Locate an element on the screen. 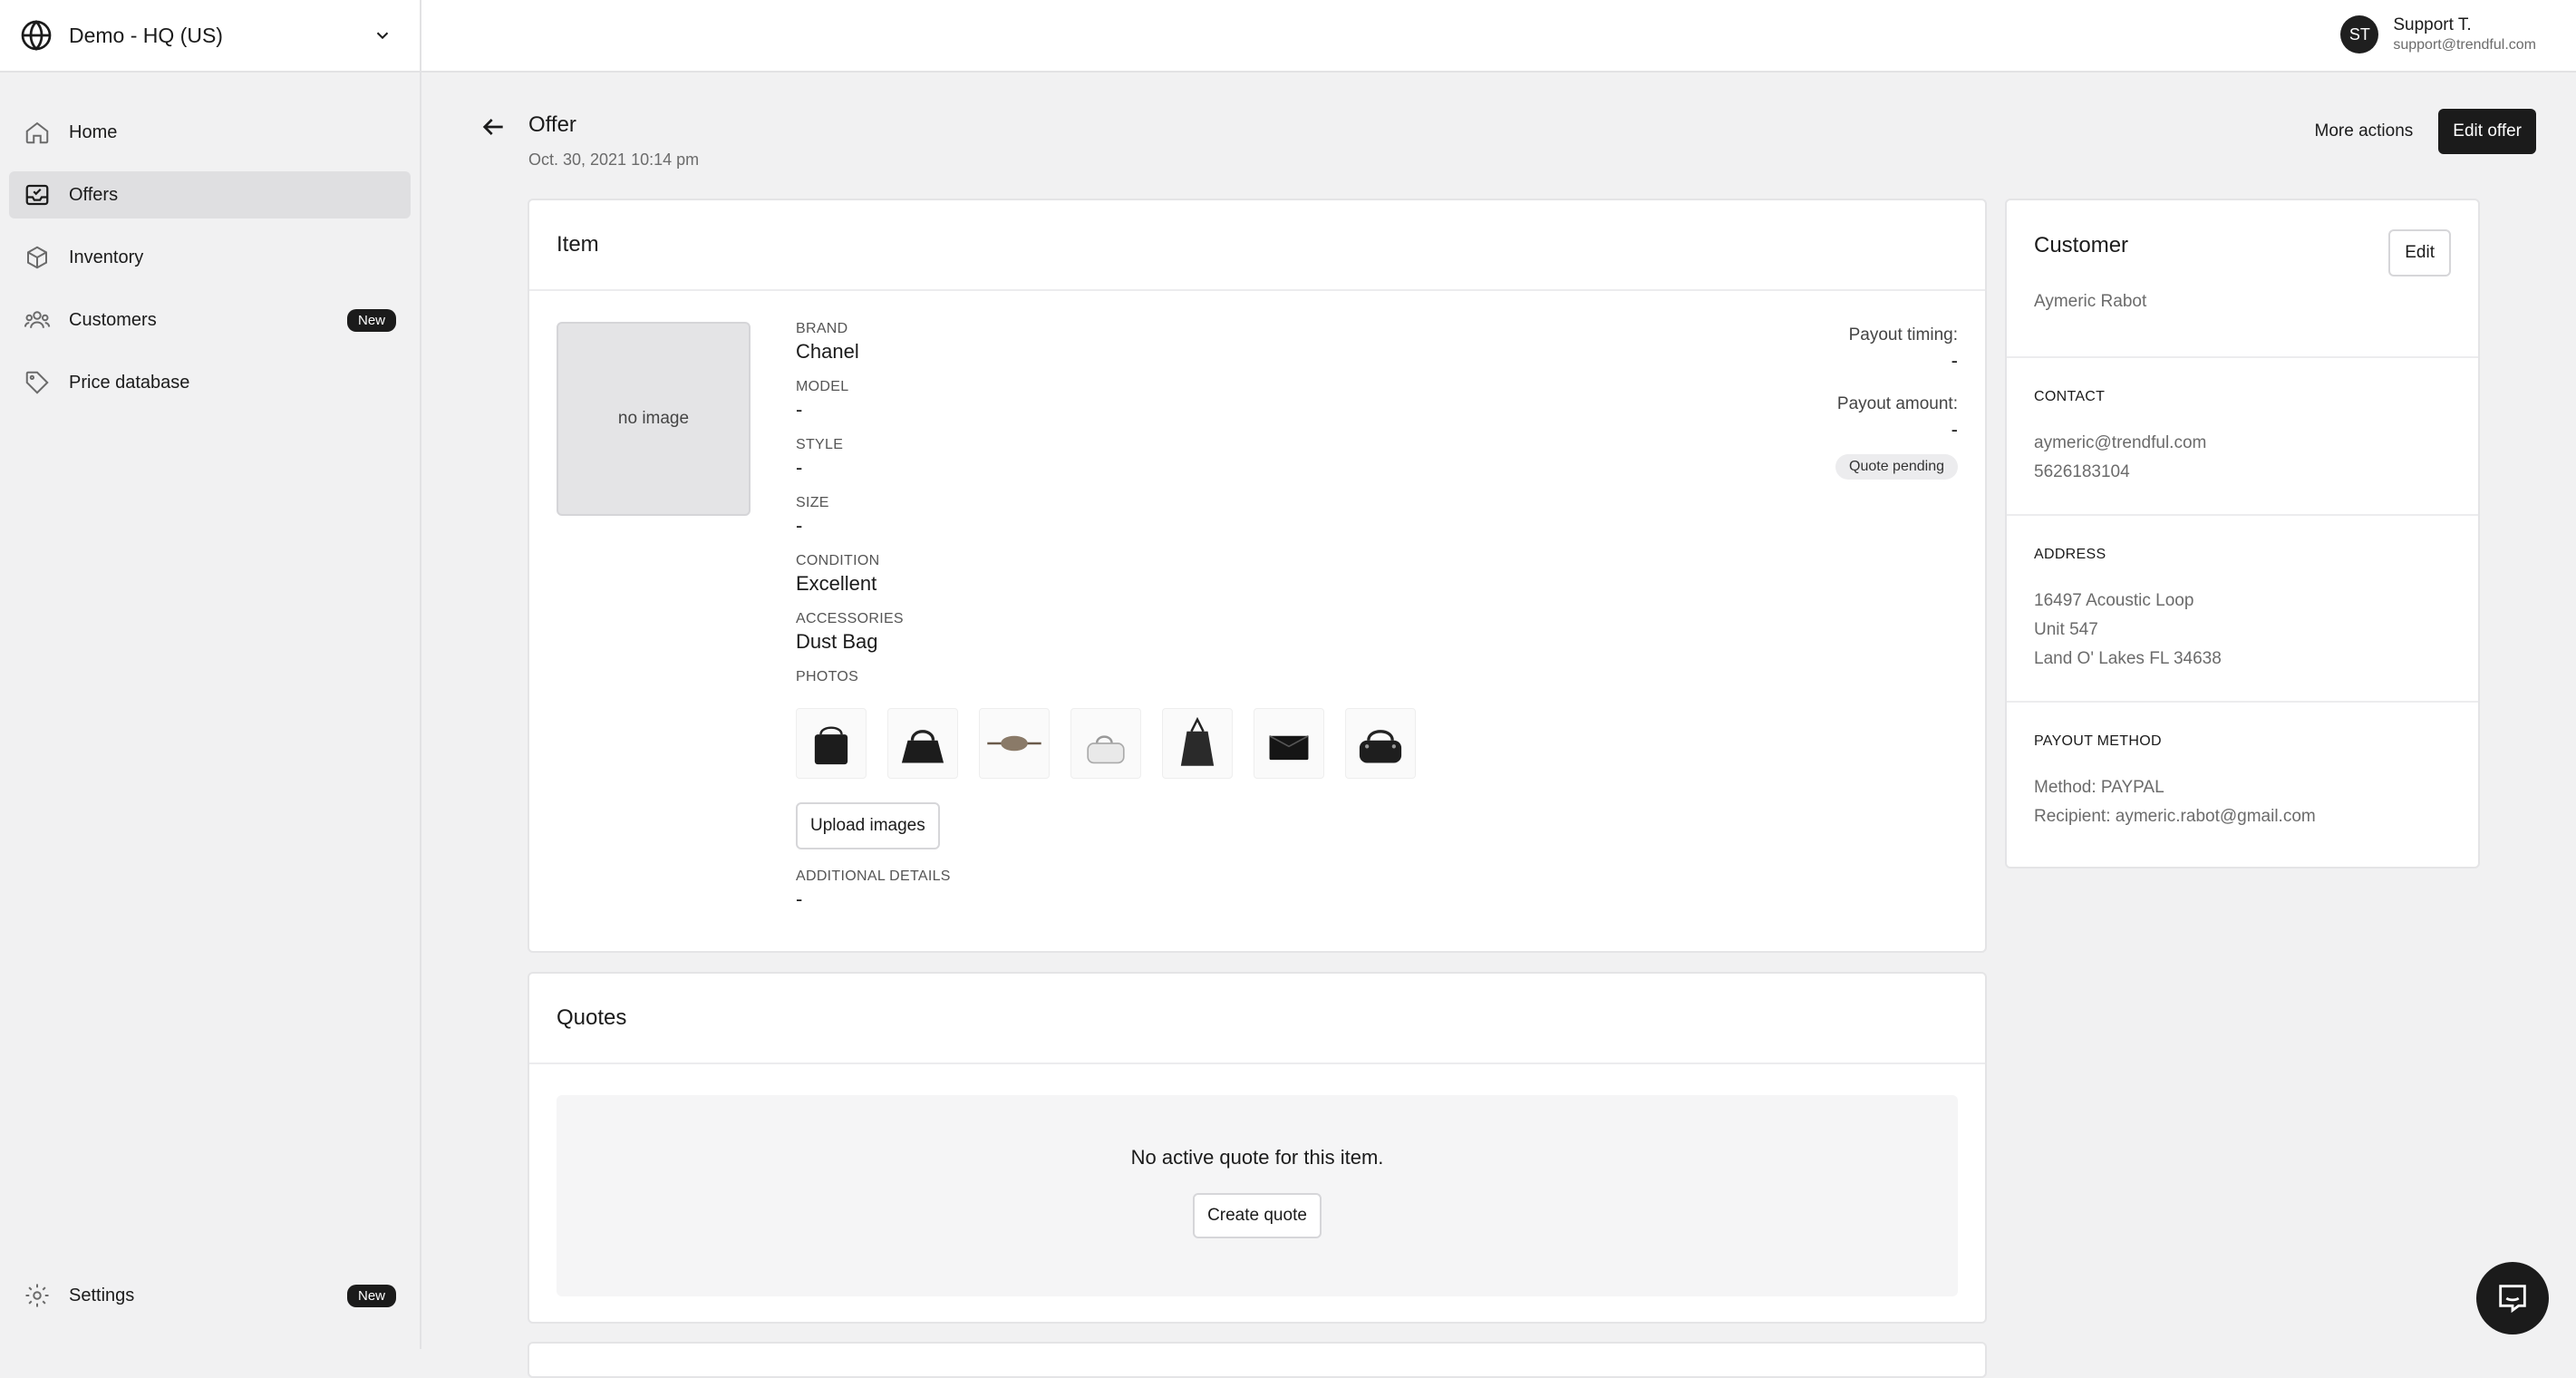  belt-bag-photo-icon is located at coordinates (1014, 743).